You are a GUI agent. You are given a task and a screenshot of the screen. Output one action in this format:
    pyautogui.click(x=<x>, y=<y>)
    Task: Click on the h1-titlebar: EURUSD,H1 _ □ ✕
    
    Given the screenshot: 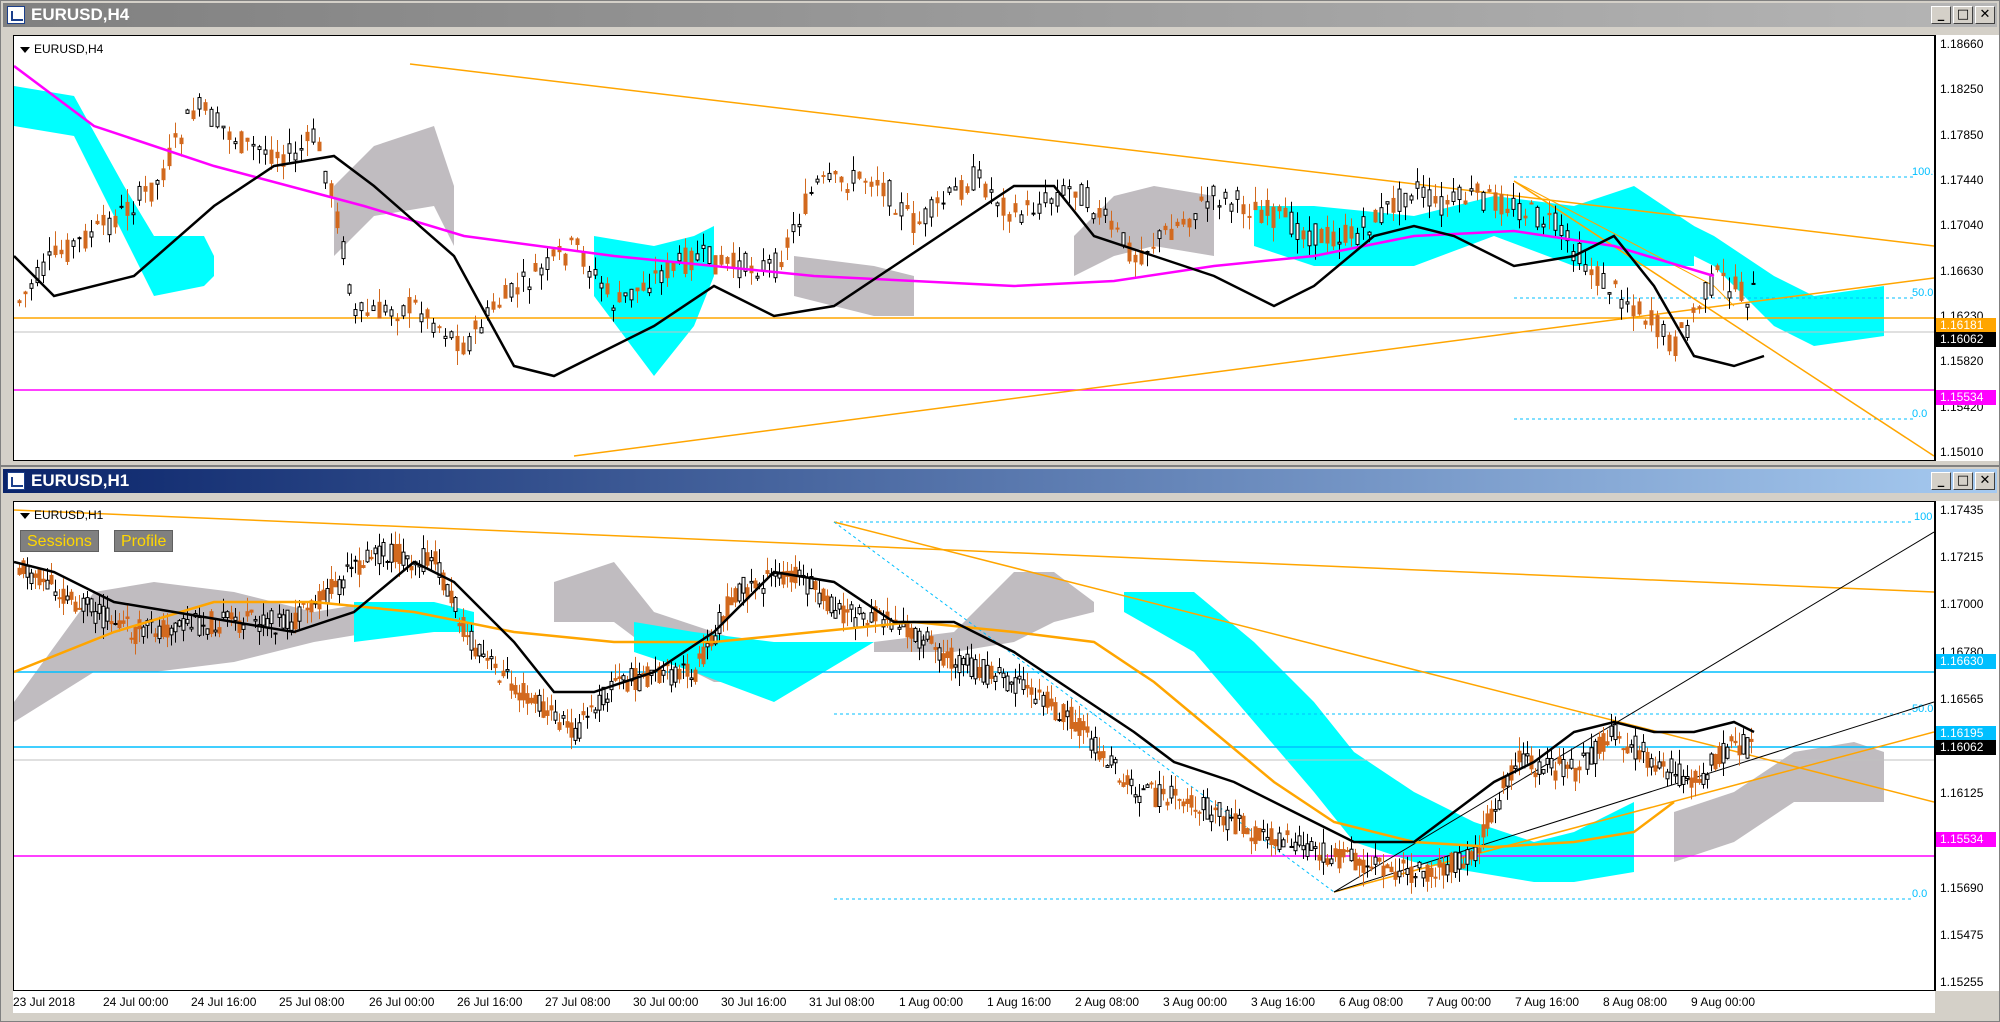 What is the action you would take?
    pyautogui.click(x=1000, y=481)
    